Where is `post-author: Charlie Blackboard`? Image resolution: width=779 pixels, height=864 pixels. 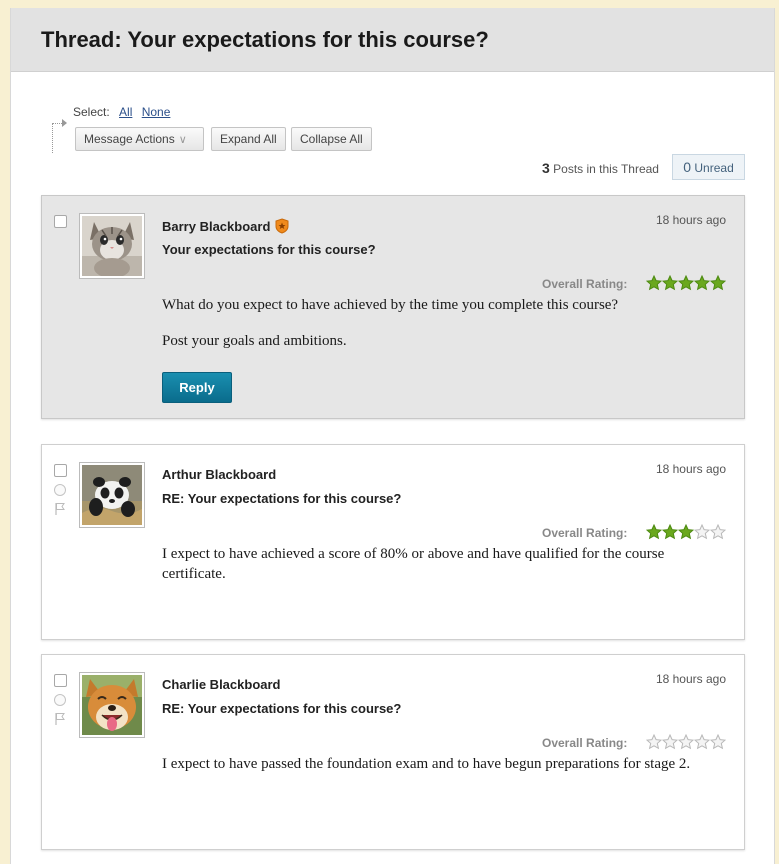
post-author: Charlie Blackboard is located at coordinates (221, 684).